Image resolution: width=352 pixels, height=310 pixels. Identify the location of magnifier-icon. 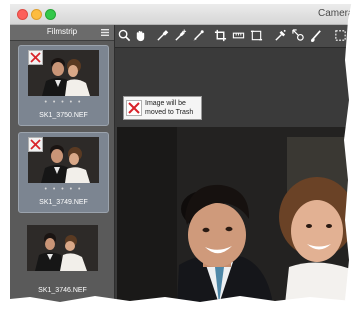
(124, 35).